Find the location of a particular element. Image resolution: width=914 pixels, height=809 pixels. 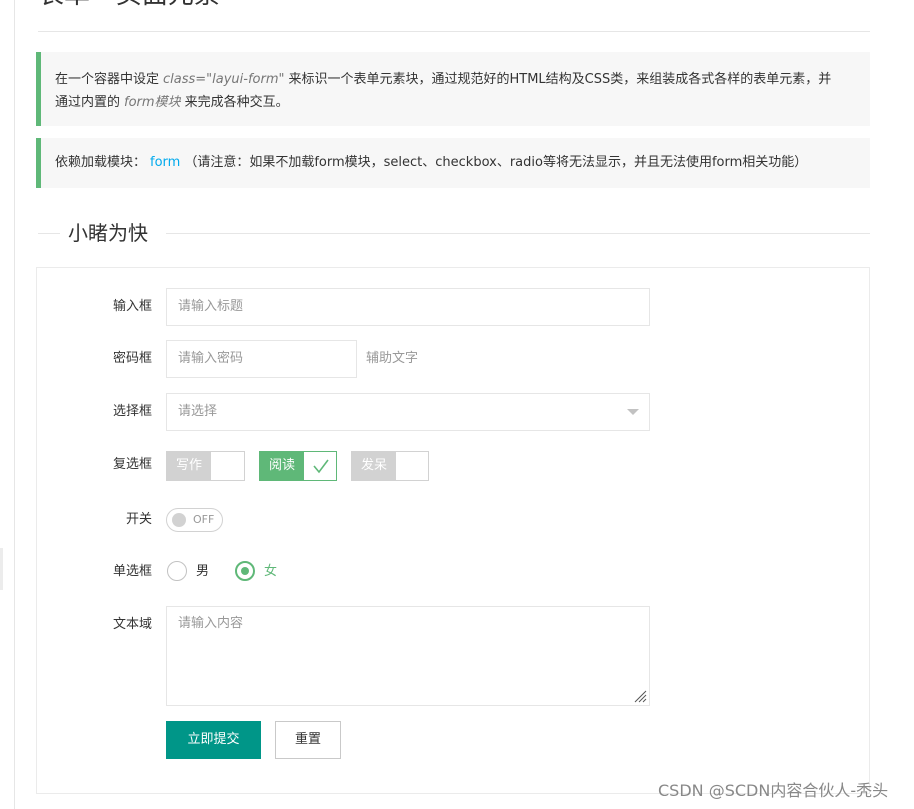

radio-female is located at coordinates (245, 571).